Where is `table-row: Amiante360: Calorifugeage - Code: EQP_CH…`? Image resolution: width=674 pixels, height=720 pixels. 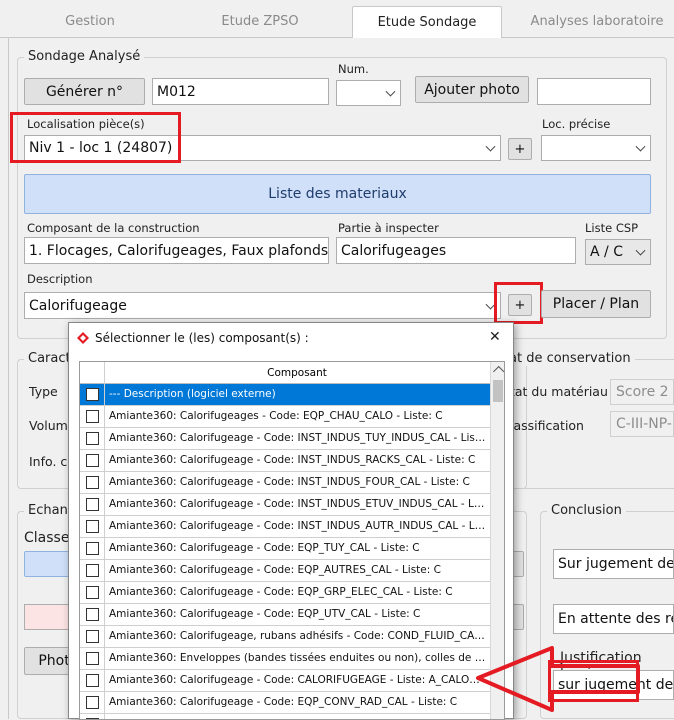 table-row: Amiante360: Calorifugeage - Code: EQP_CH… is located at coordinates (285, 716).